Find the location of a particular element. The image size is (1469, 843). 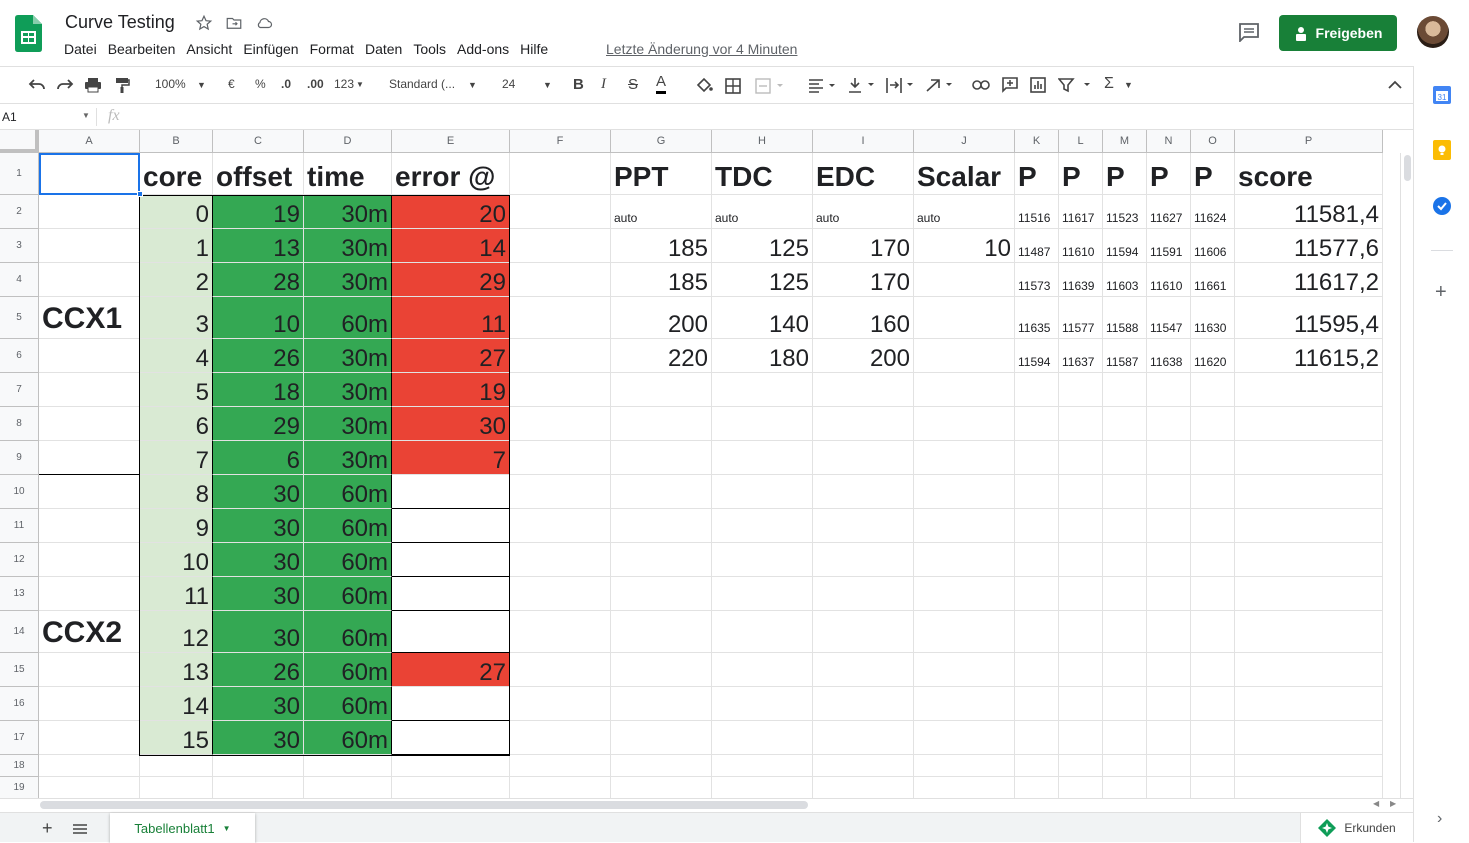

error-cell is located at coordinates (451, 738).